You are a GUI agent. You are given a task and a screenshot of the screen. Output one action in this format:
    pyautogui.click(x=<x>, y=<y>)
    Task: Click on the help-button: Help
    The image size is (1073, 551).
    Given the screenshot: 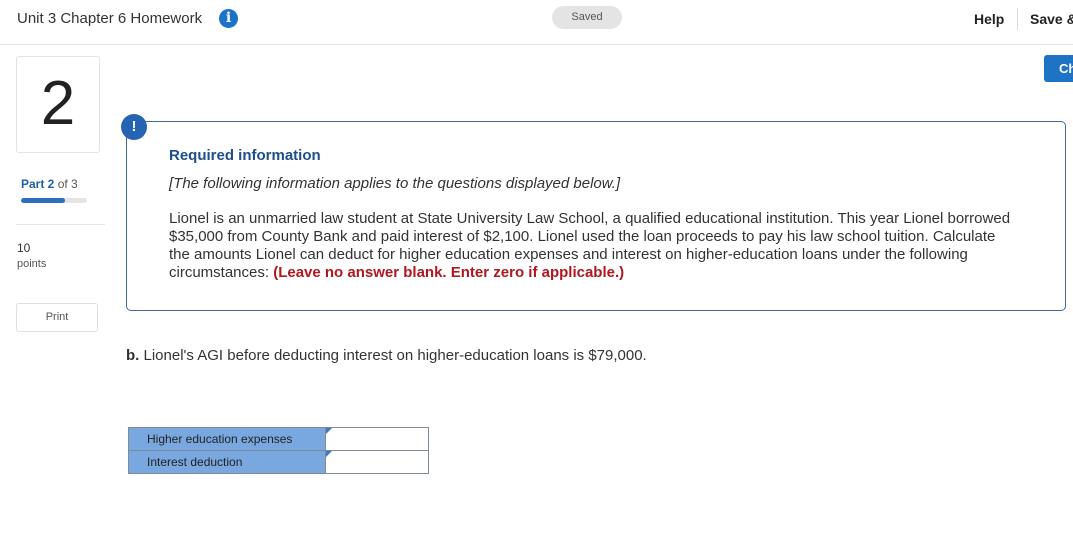 What is the action you would take?
    pyautogui.click(x=989, y=19)
    